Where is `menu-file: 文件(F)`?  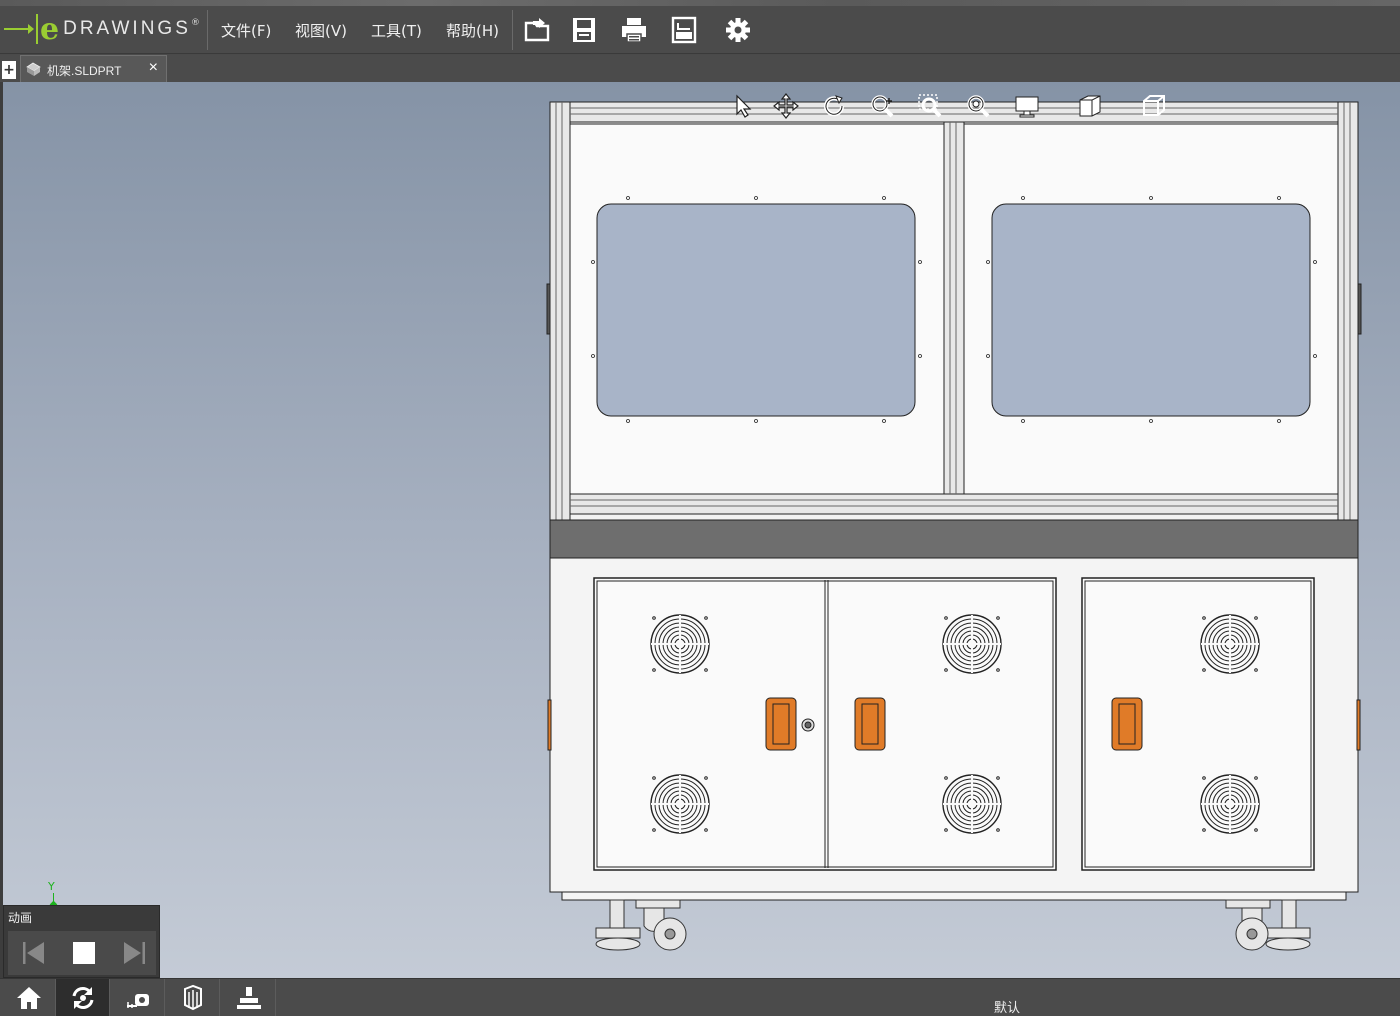
menu-file: 文件(F) is located at coordinates (246, 30).